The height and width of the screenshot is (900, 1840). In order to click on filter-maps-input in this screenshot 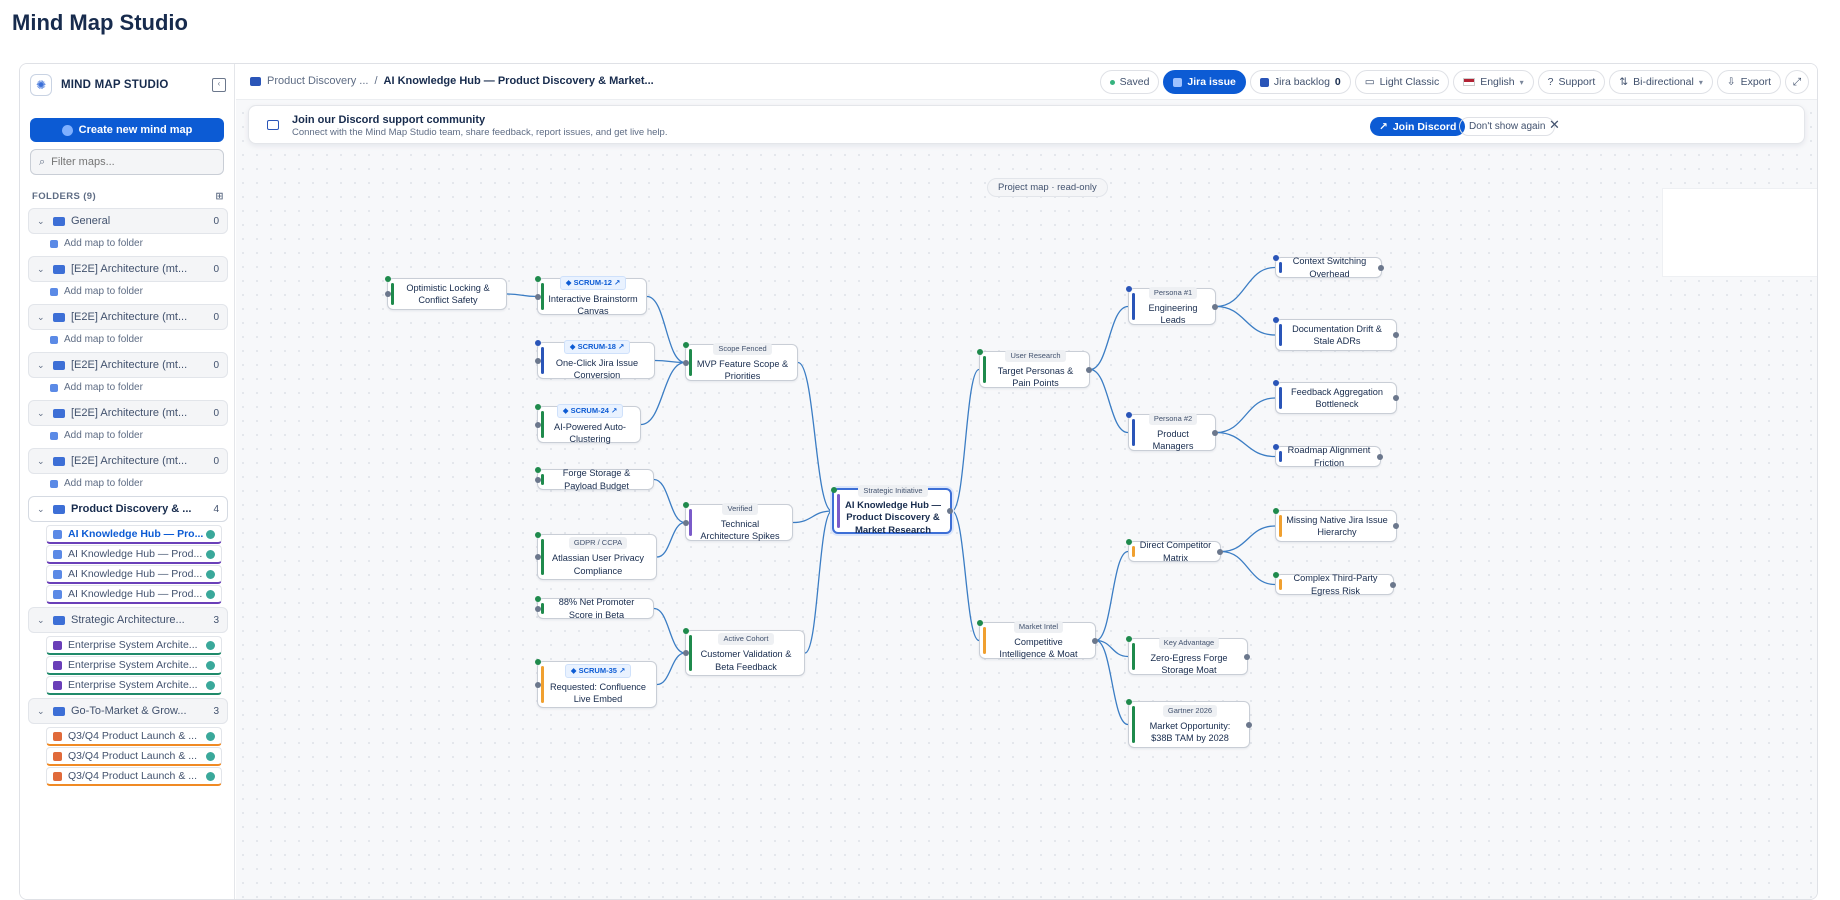, I will do `click(131, 162)`.